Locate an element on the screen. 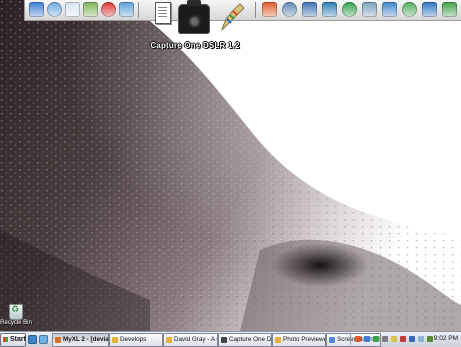  paint-brush-icon is located at coordinates (232, 17).